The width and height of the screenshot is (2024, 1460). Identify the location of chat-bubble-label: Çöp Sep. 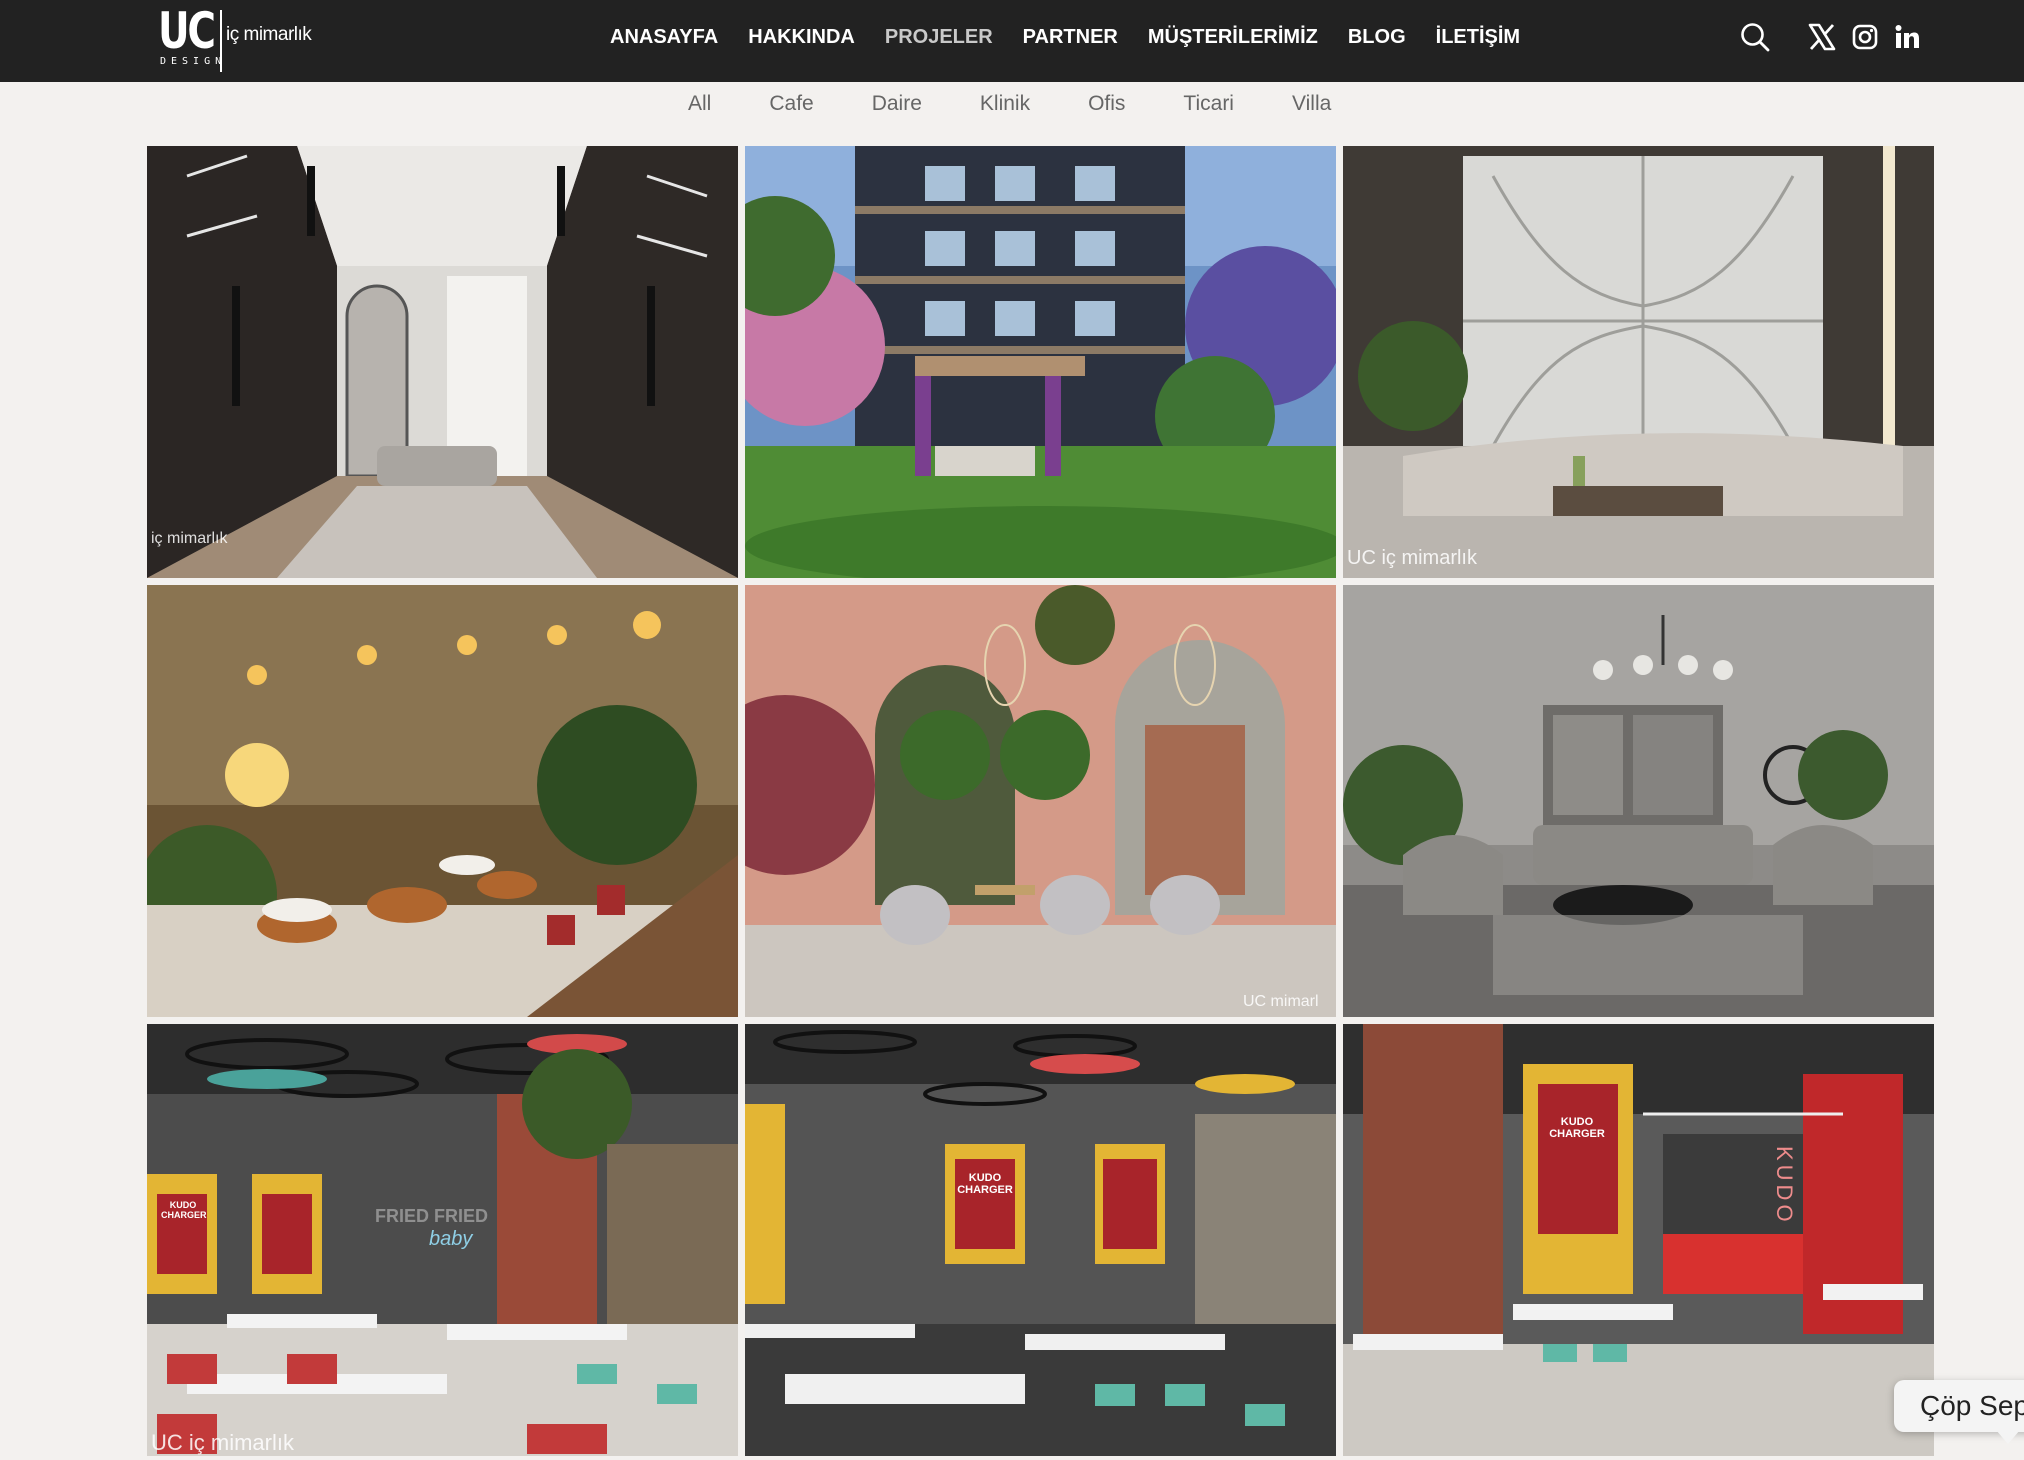
(1972, 1405).